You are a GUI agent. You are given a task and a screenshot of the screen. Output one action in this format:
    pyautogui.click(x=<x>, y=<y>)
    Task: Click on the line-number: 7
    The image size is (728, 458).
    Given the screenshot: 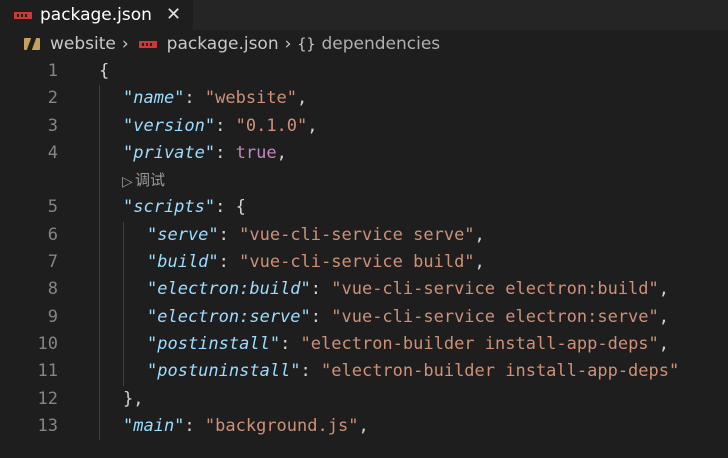 What is the action you would take?
    pyautogui.click(x=52, y=262)
    